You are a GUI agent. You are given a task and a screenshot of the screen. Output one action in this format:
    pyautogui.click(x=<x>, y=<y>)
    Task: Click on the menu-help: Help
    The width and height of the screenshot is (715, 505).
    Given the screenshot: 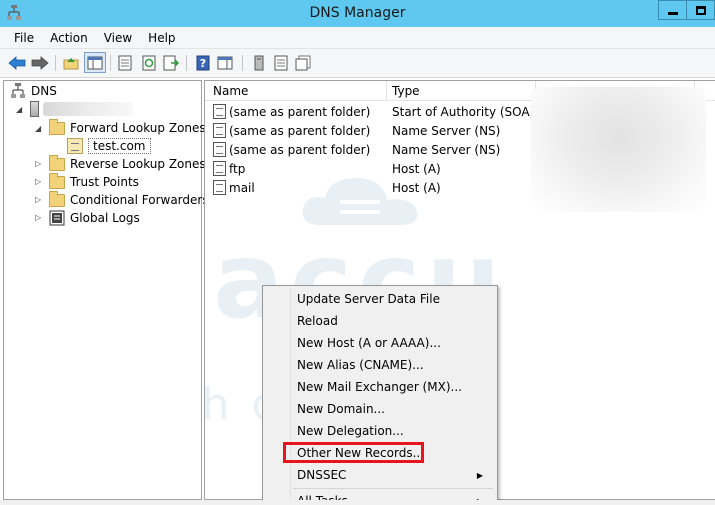 What is the action you would take?
    pyautogui.click(x=161, y=38)
    